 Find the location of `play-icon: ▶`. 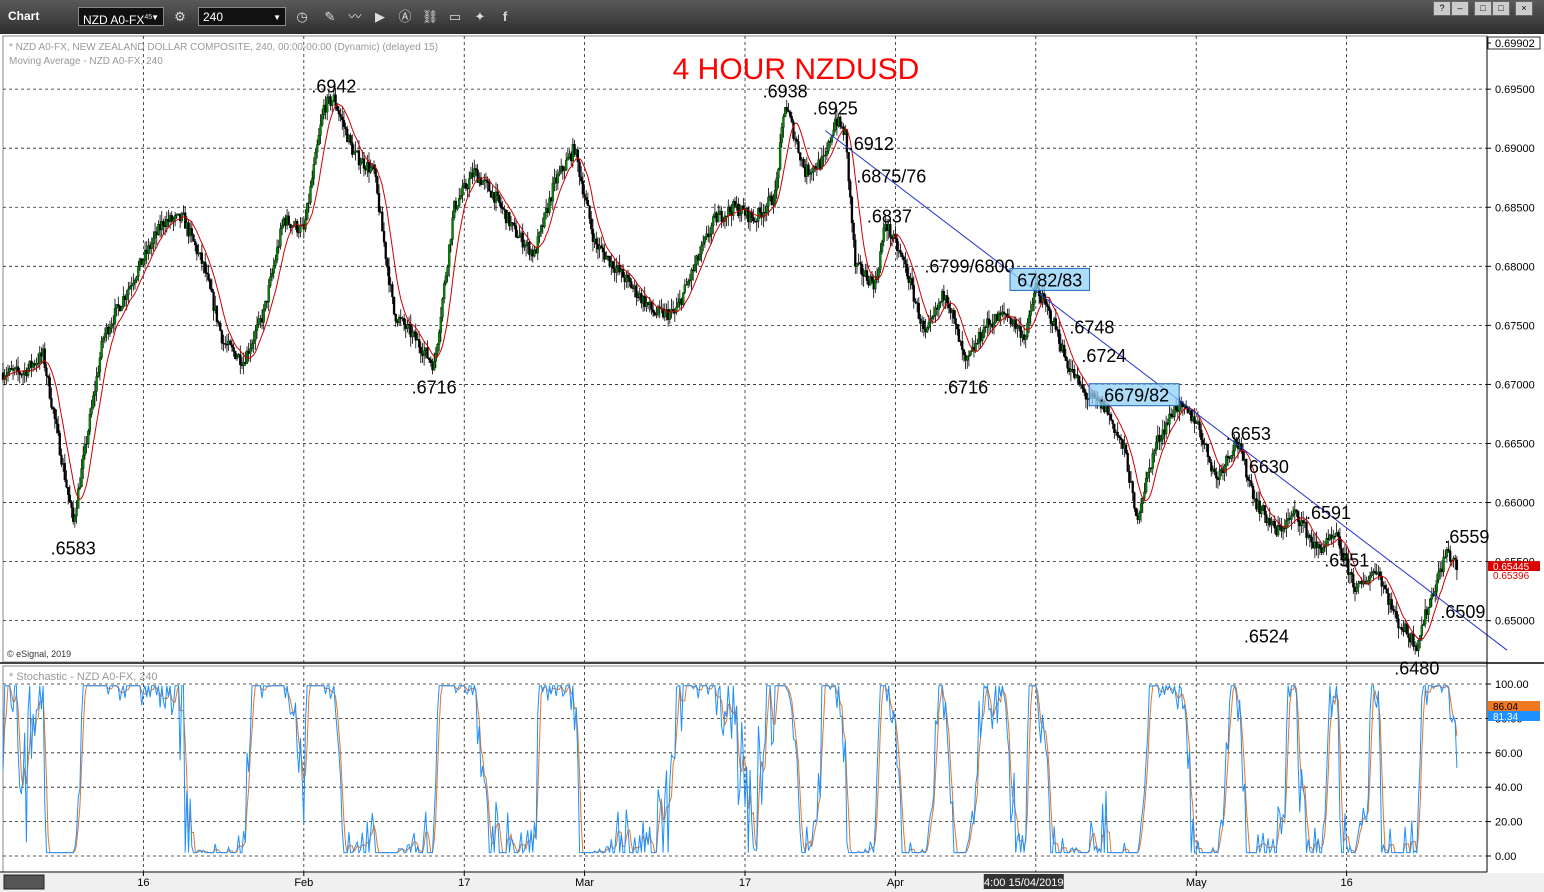

play-icon: ▶ is located at coordinates (380, 17).